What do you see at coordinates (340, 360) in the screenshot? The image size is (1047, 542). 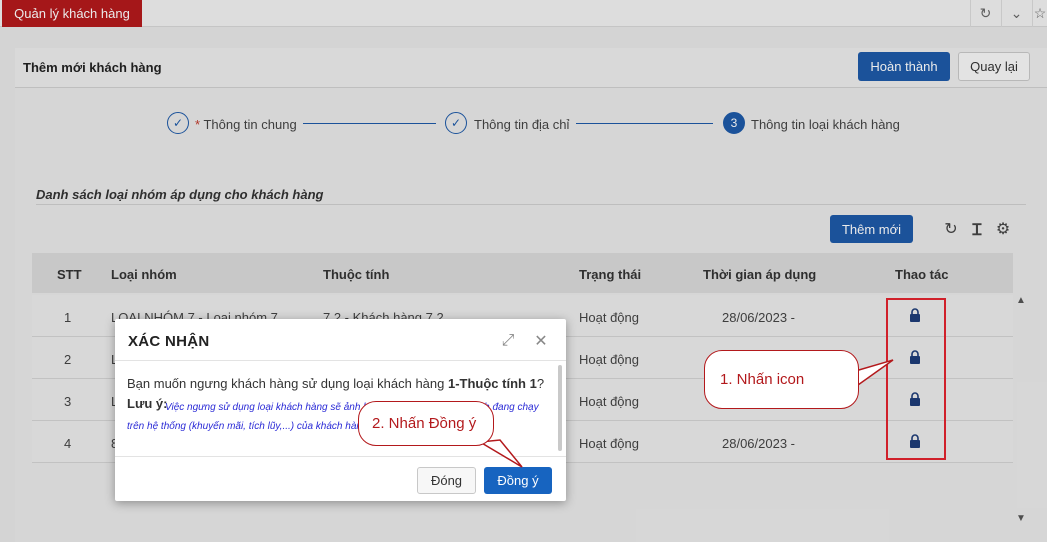 I see `dialog-header-divider` at bounding box center [340, 360].